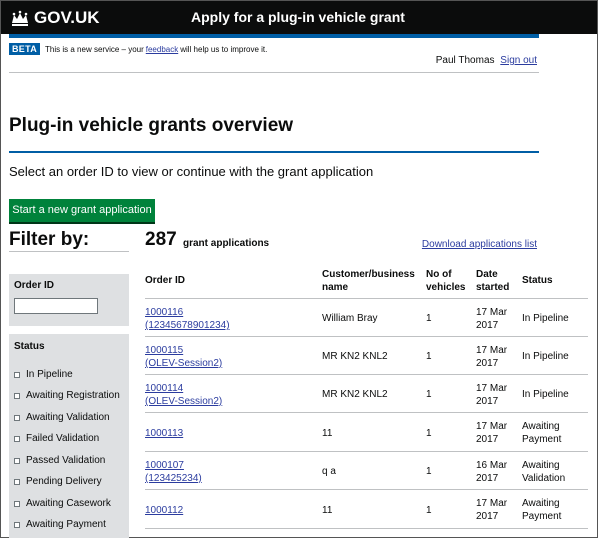  What do you see at coordinates (465, 60) in the screenshot?
I see `user-name: Paul Thomas` at bounding box center [465, 60].